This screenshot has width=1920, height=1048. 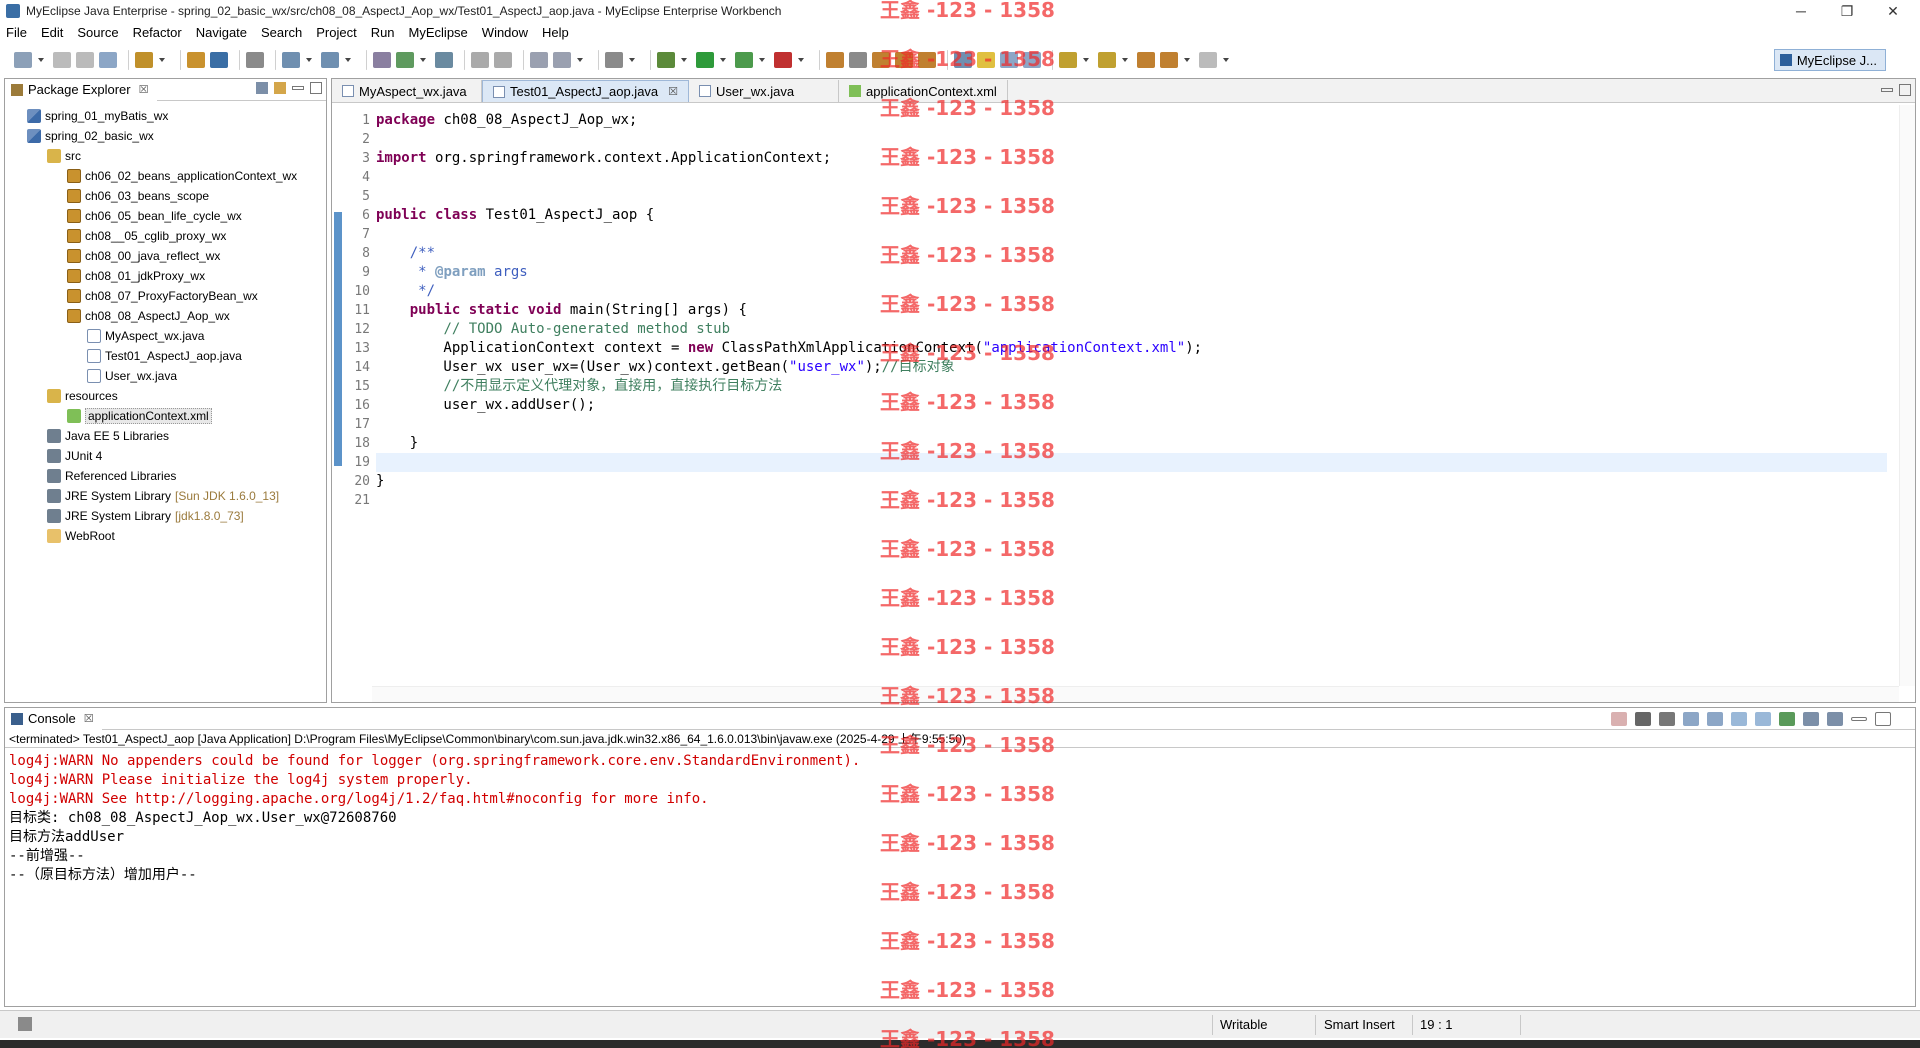 What do you see at coordinates (1131, 386) in the screenshot?
I see `code-line: //不用显示定义代理对象，直接用，直接执行目标方法` at bounding box center [1131, 386].